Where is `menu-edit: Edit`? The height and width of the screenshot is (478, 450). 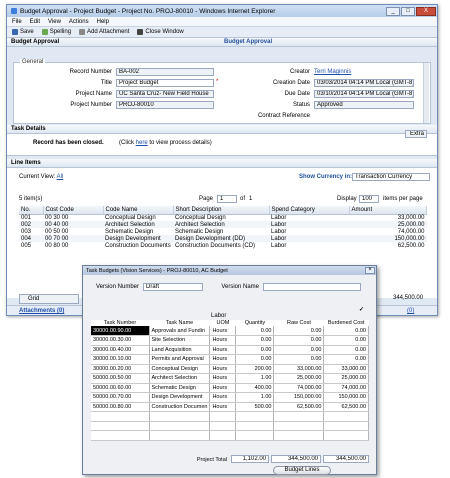 menu-edit: Edit is located at coordinates (35, 22).